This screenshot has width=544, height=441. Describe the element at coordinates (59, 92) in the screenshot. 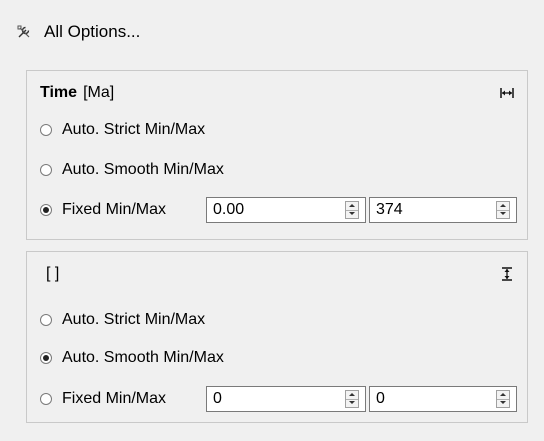

I see `axis-name: Time` at that location.